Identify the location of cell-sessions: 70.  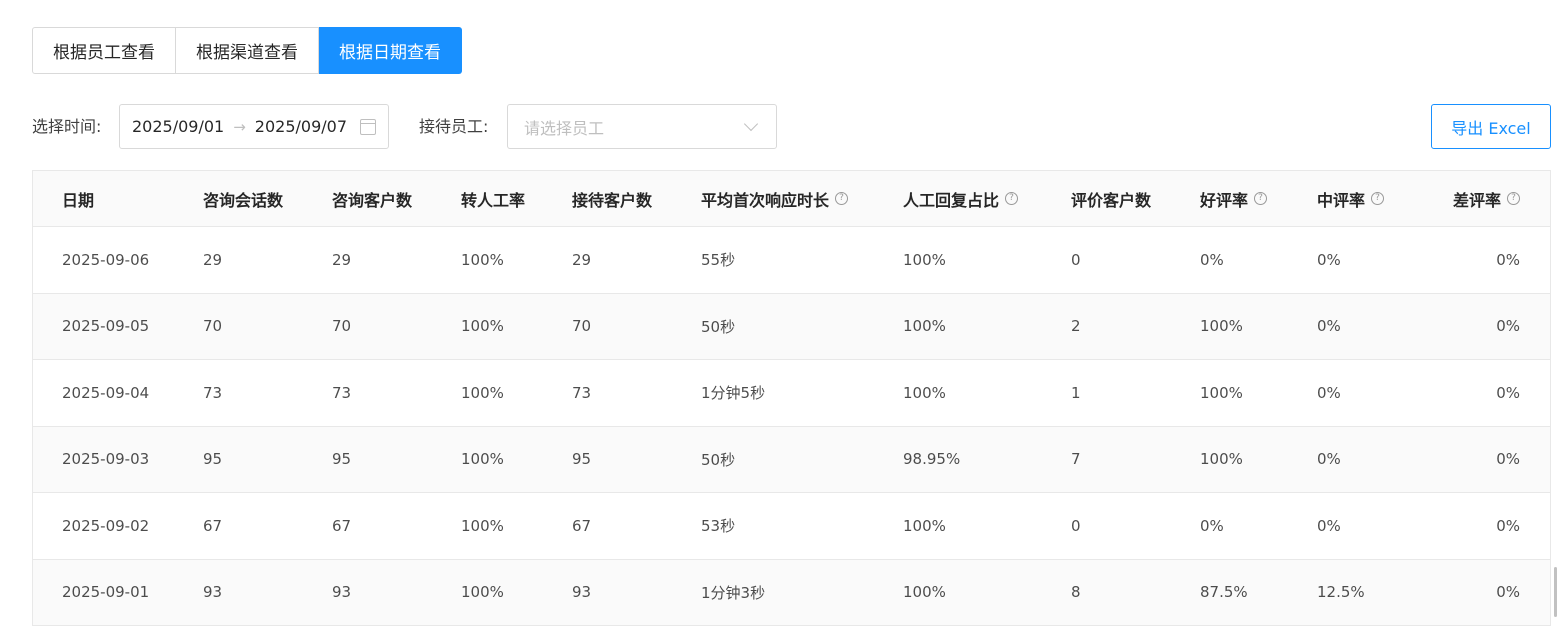
(213, 326).